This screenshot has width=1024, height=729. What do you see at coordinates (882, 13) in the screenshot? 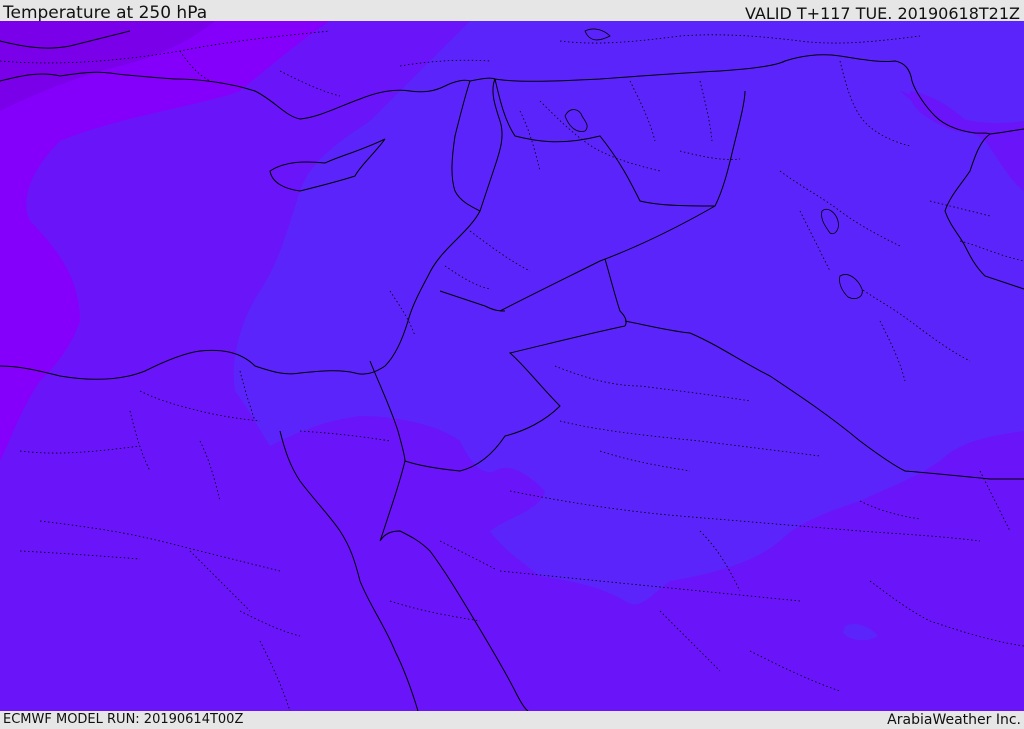
I see `valid-time-label: VALID T+117 TUE. 20190618T21Z` at bounding box center [882, 13].